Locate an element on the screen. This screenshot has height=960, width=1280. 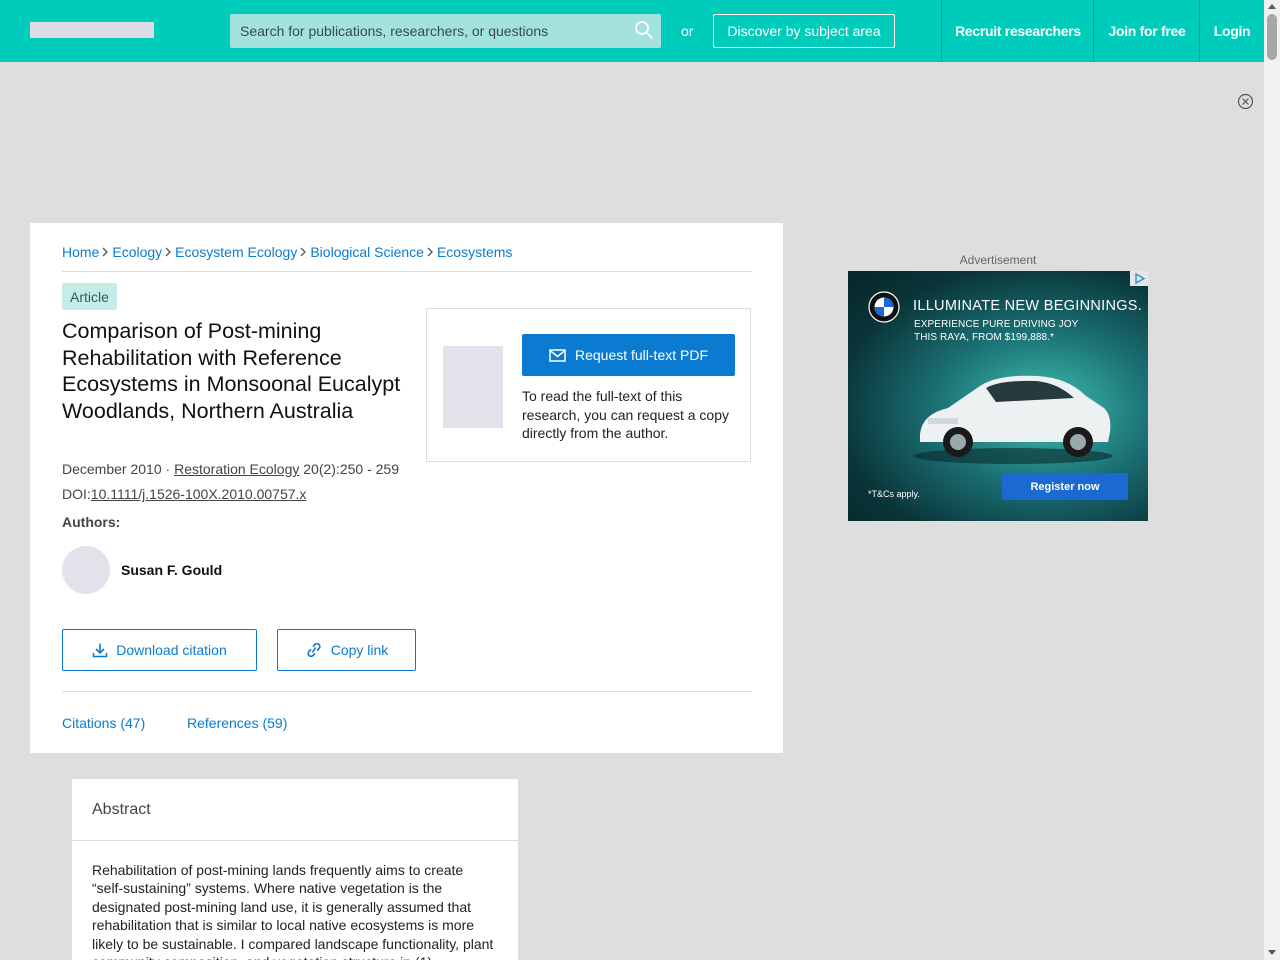
doi-link: 10.1111/j.1526-100X.2010.00757.x is located at coordinates (199, 494).